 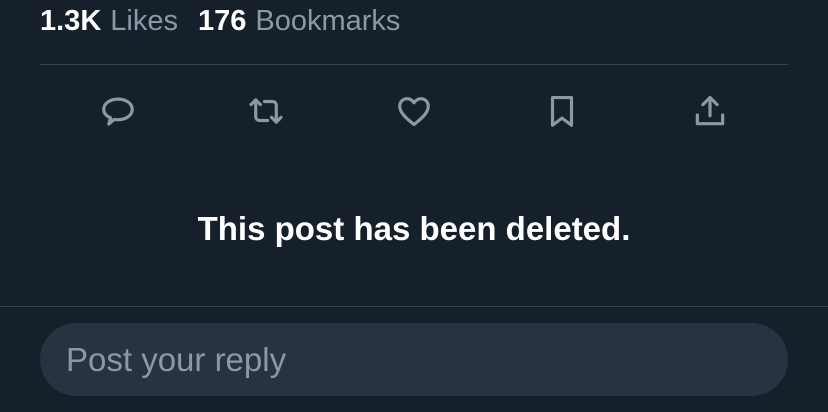 I want to click on bookmarks-count: 176, so click(x=222, y=20).